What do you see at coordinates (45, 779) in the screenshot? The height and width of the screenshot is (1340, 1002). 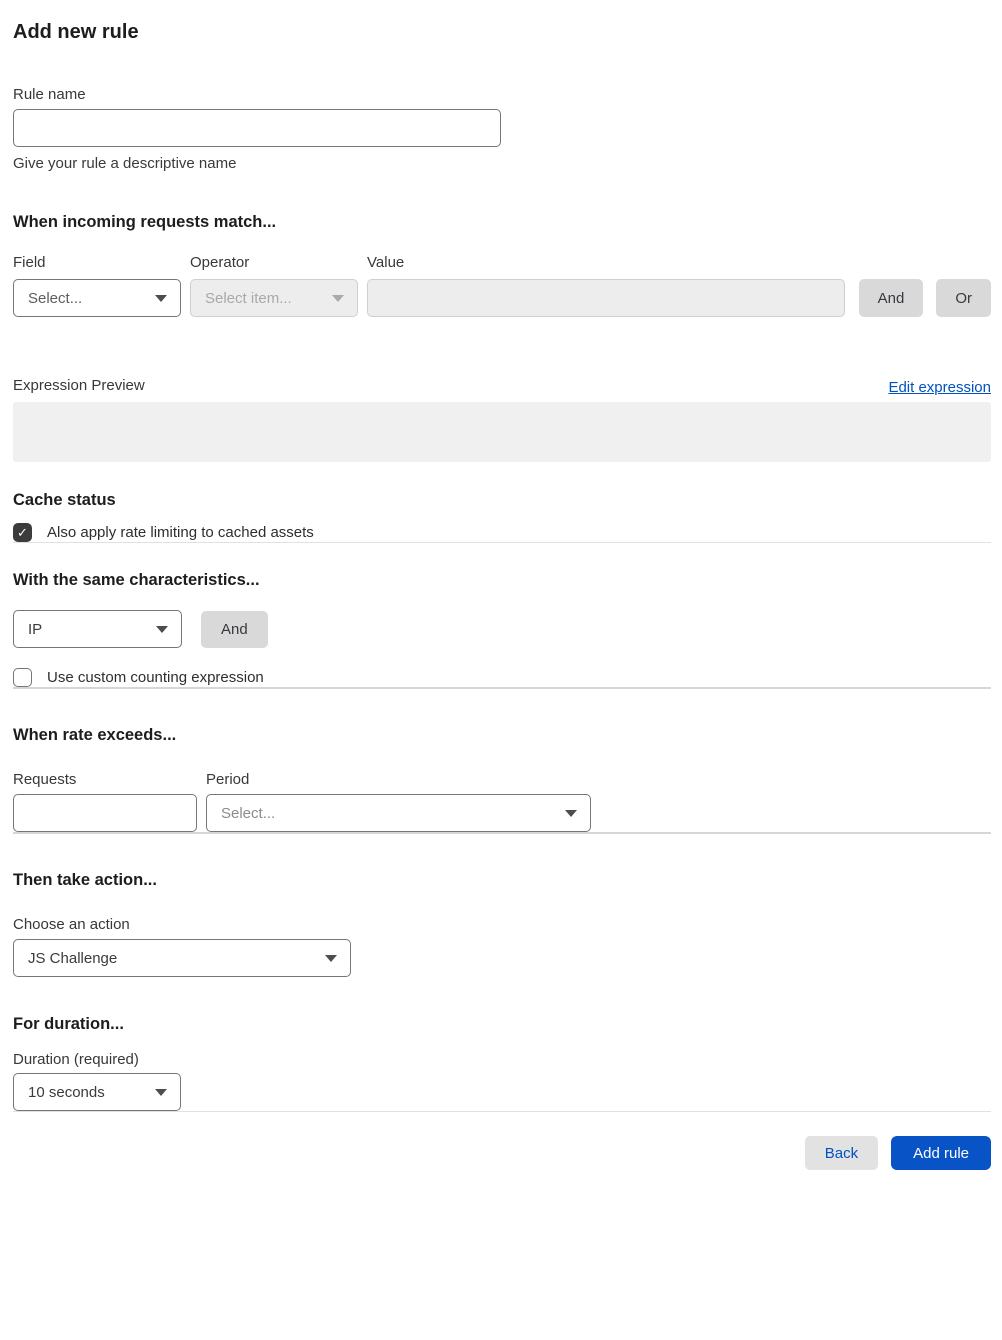 I see `requests-label: Requests` at bounding box center [45, 779].